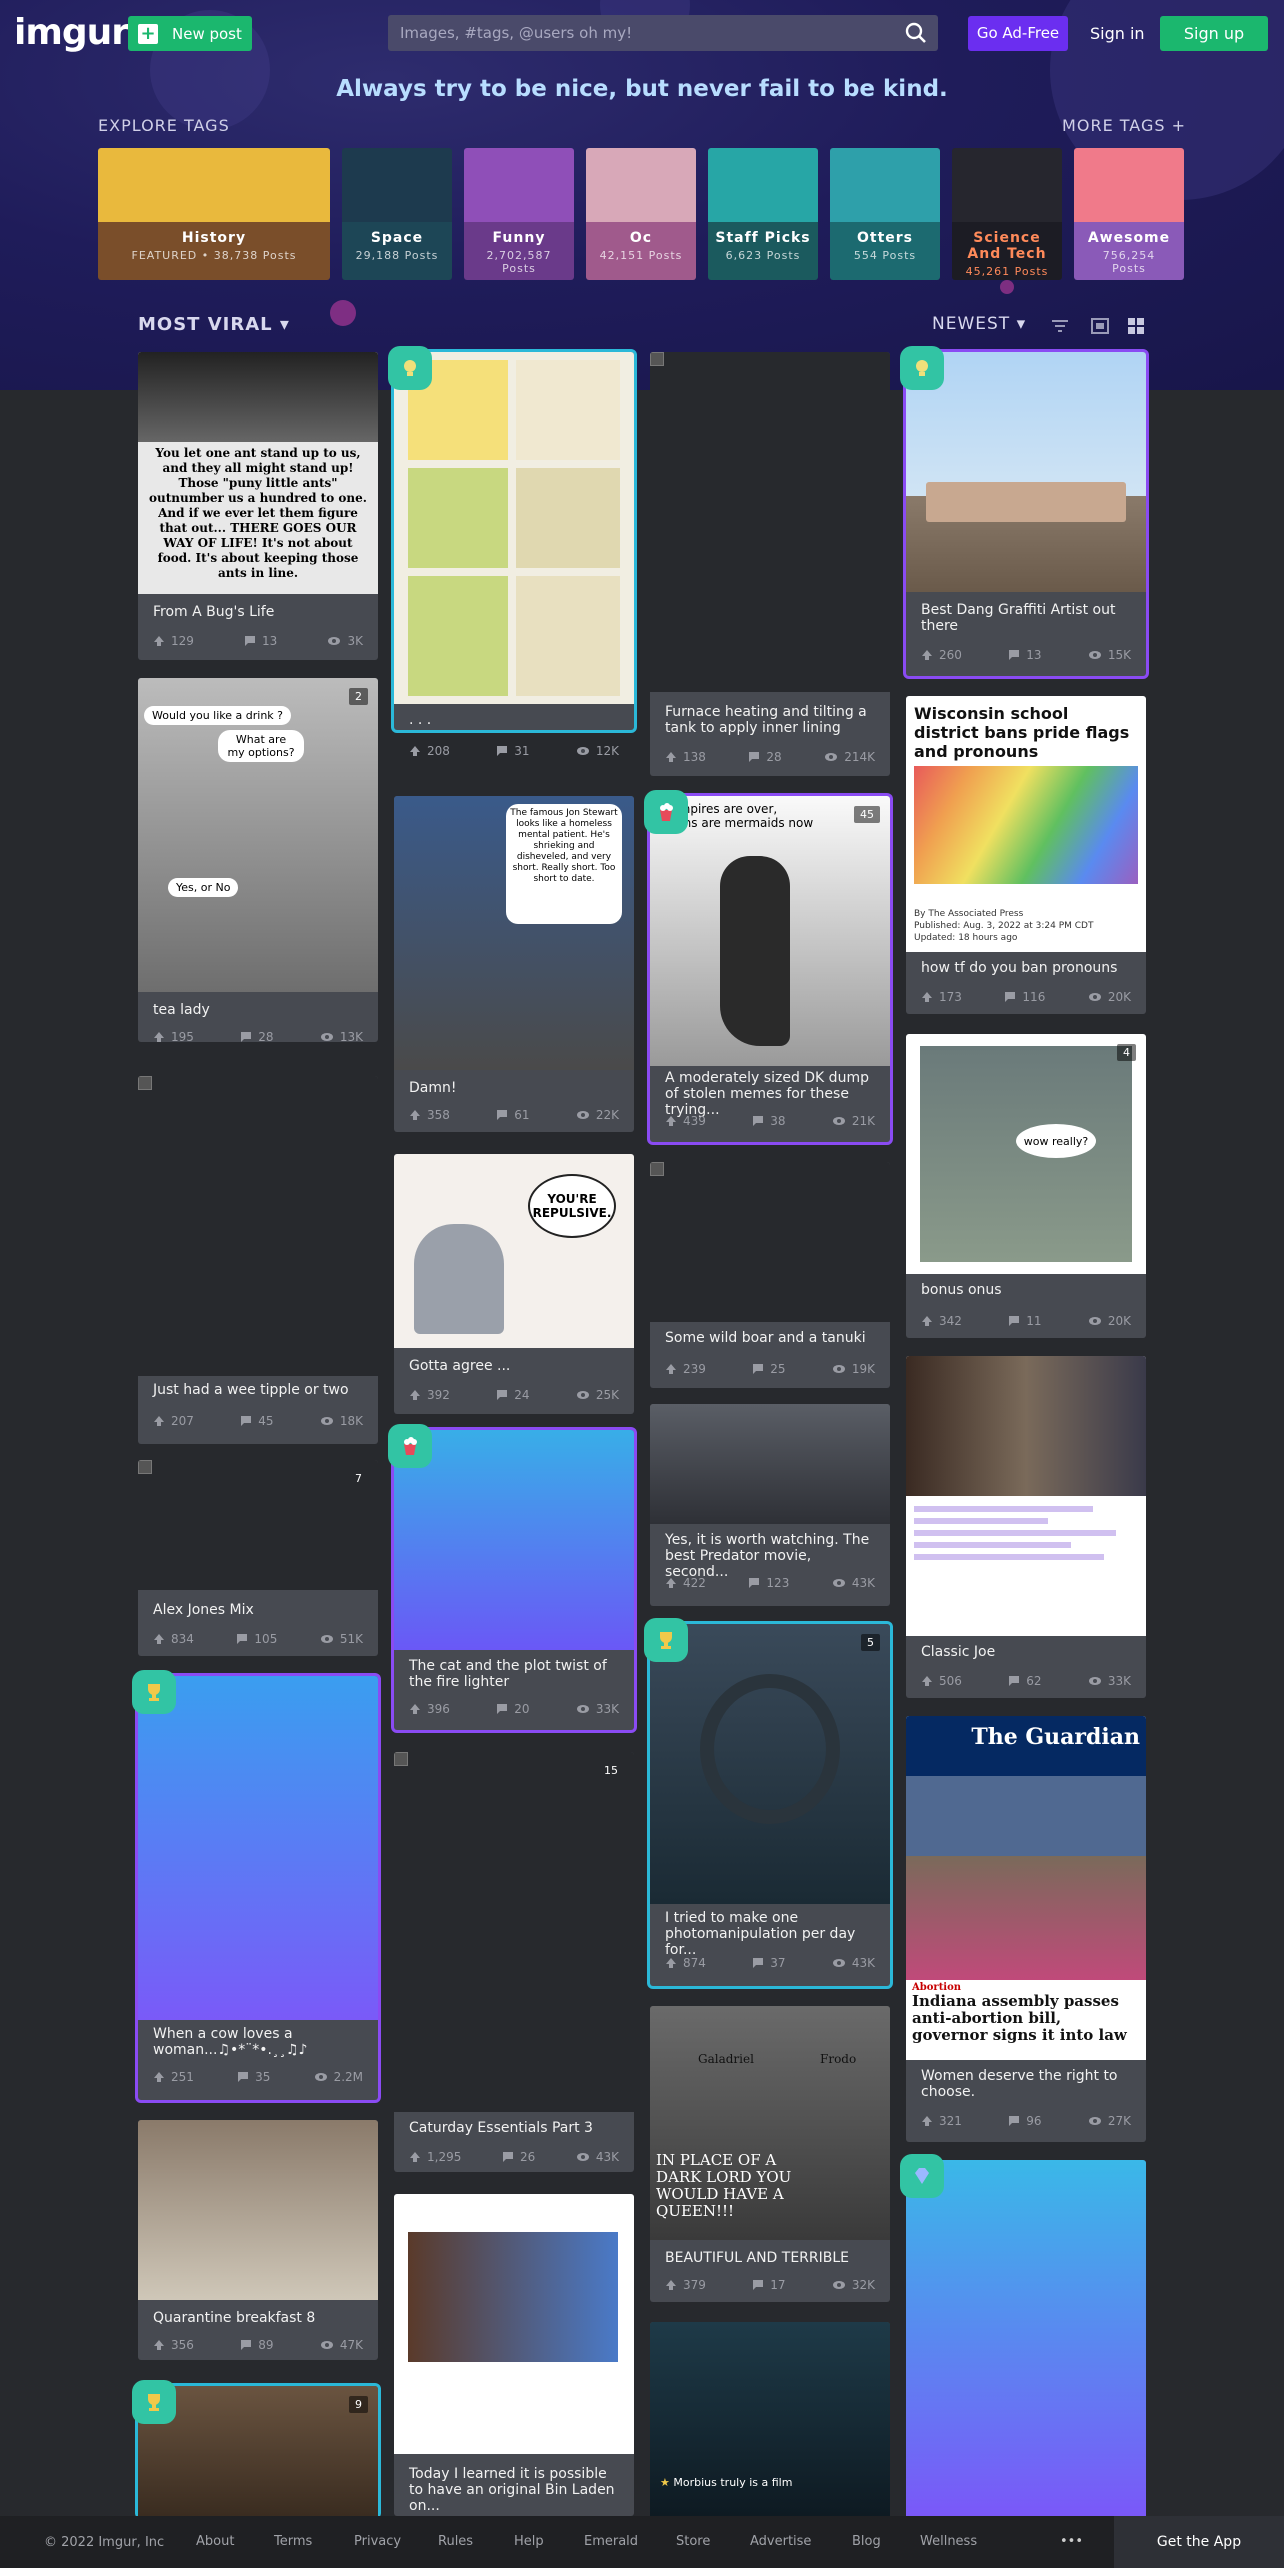  I want to click on tag-funny: Funny 2,702,587 Posts, so click(519, 214).